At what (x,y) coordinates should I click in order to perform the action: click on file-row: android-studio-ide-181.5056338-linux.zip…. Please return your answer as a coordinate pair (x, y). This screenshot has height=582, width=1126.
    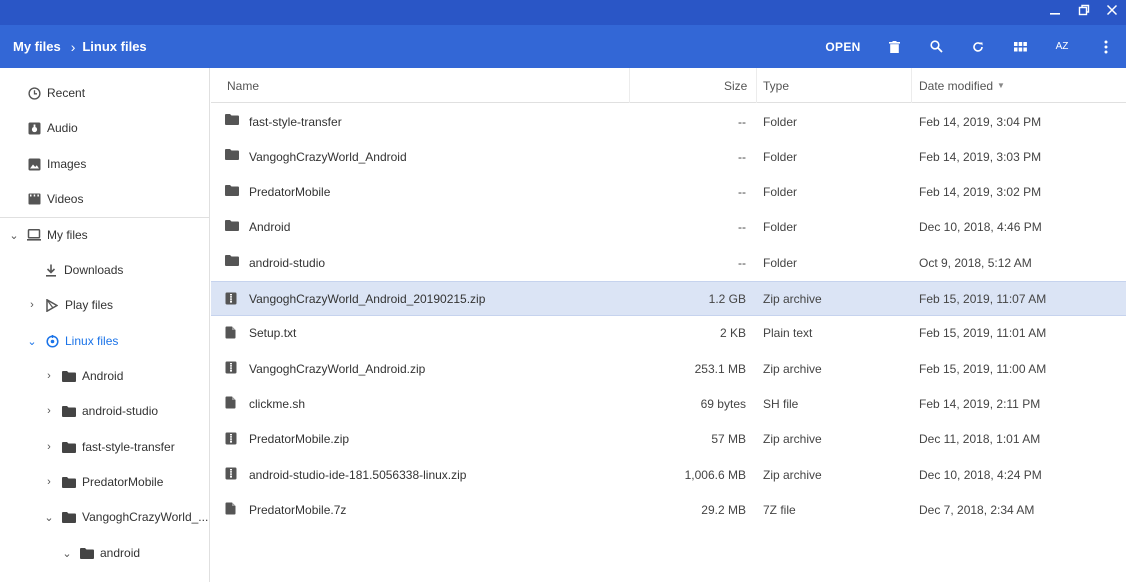
    Looking at the image, I should click on (668, 474).